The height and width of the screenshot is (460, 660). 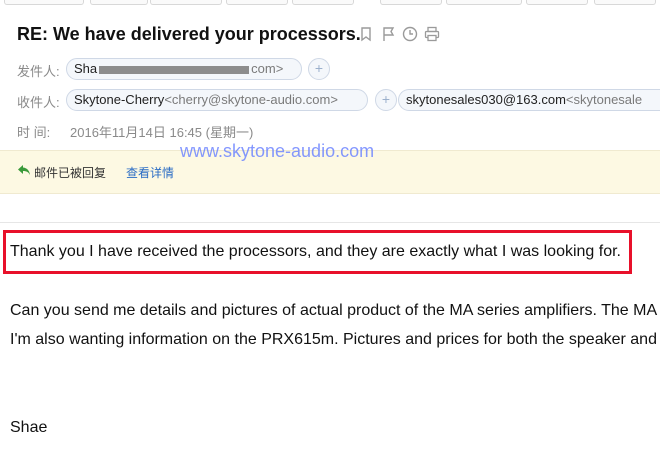 What do you see at coordinates (38, 102) in the screenshot?
I see `recipient-label: 收件人:` at bounding box center [38, 102].